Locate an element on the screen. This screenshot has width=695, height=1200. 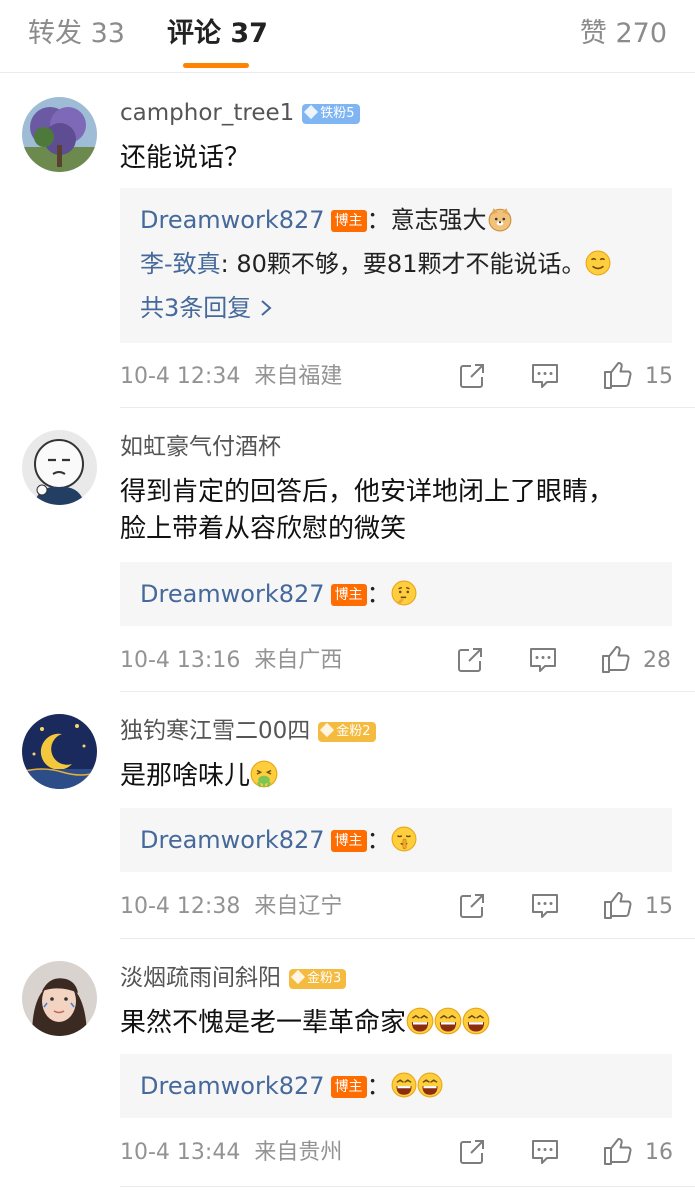
comment-meta: 10-4 13:44 来自贵州 is located at coordinates (231, 1153).